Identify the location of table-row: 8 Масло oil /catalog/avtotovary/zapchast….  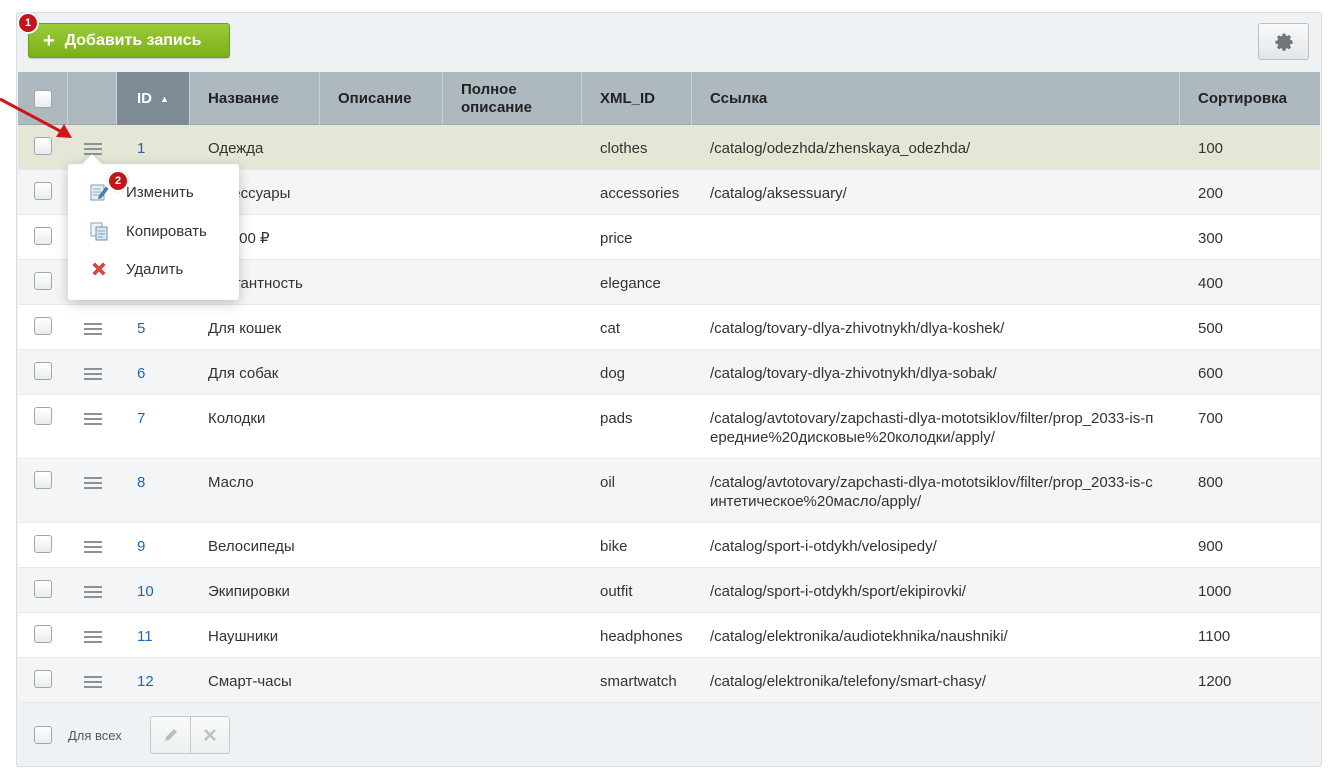
(669, 491).